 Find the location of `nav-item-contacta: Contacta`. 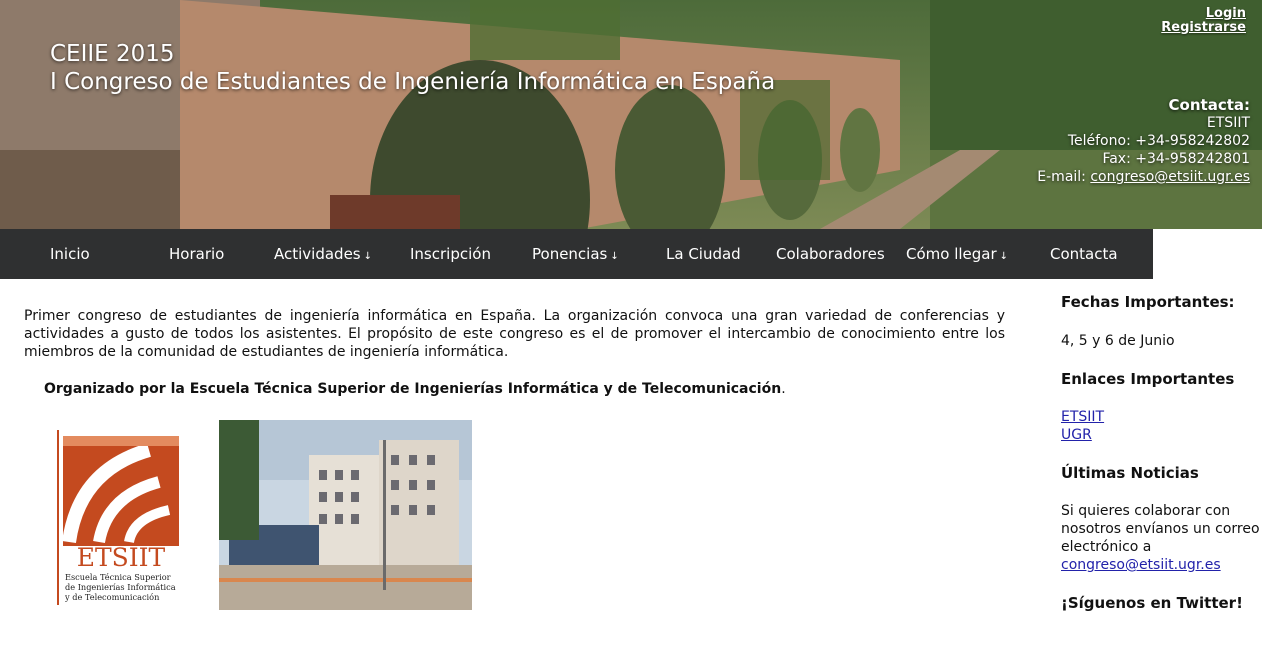

nav-item-contacta: Contacta is located at coordinates (1084, 254).